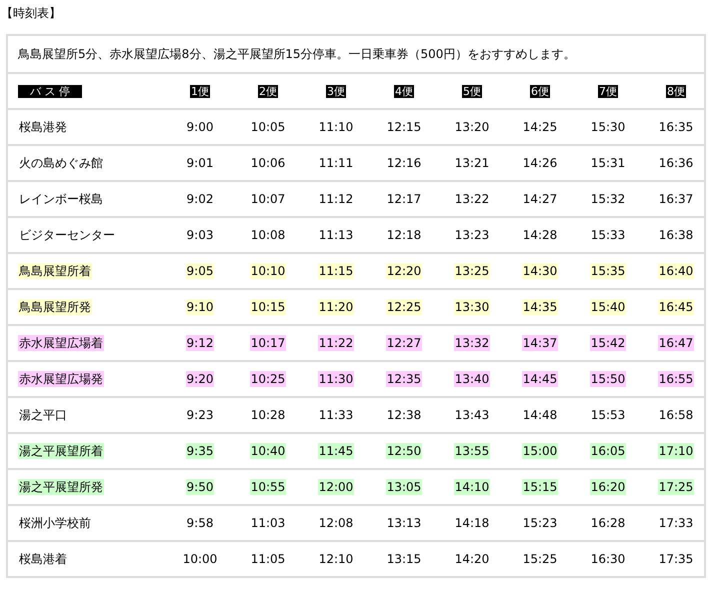 The height and width of the screenshot is (589, 714). Describe the element at coordinates (676, 559) in the screenshot. I see `time-cell: 17:35` at that location.